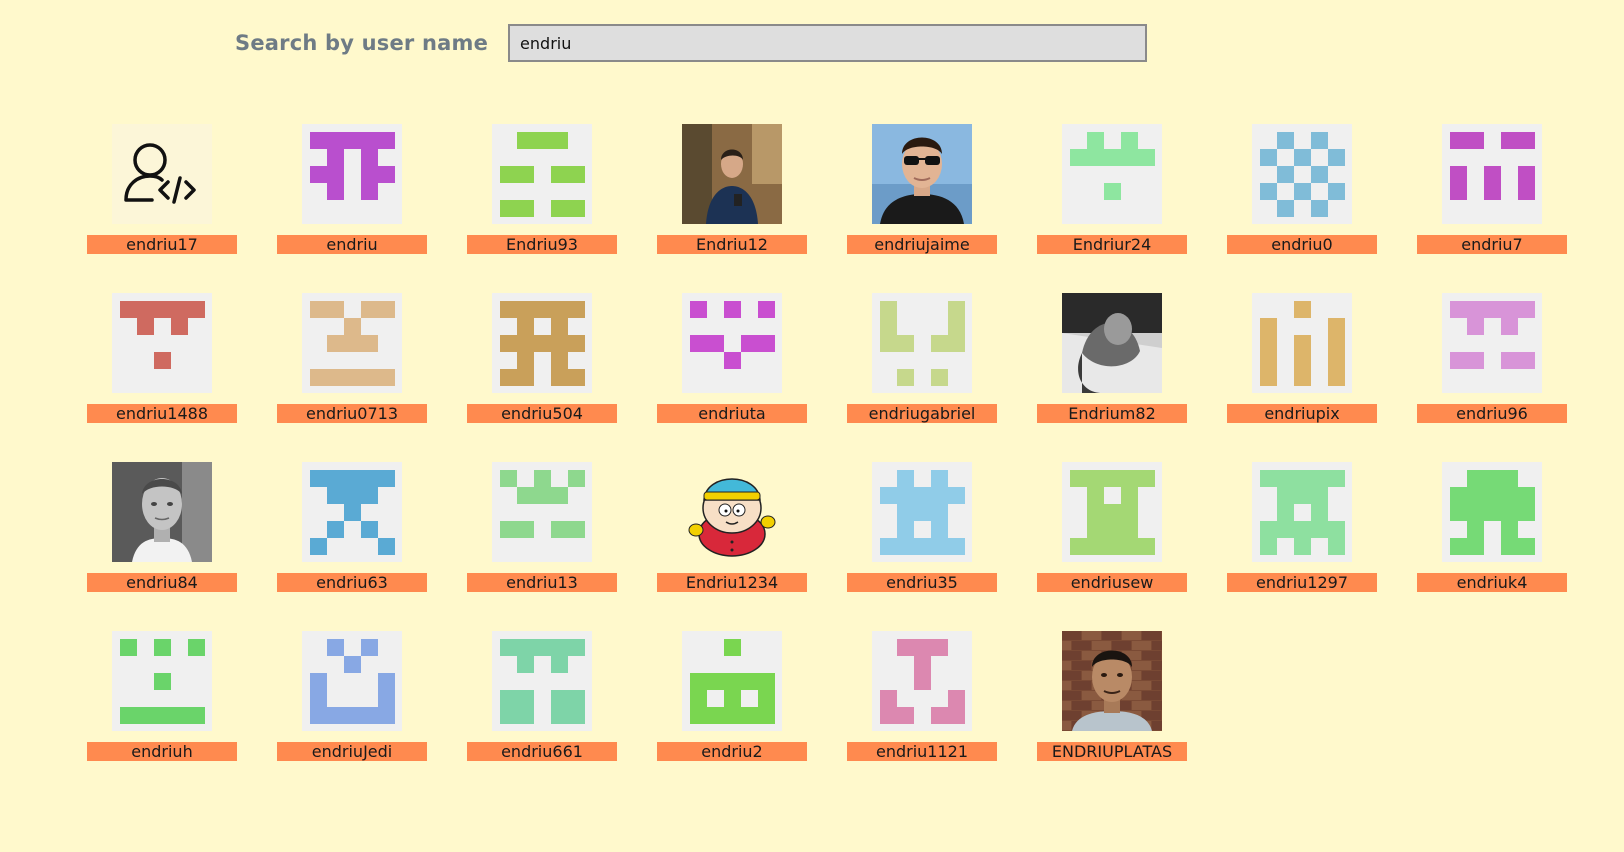  I want to click on user-name-label: Endriu1234, so click(732, 582).